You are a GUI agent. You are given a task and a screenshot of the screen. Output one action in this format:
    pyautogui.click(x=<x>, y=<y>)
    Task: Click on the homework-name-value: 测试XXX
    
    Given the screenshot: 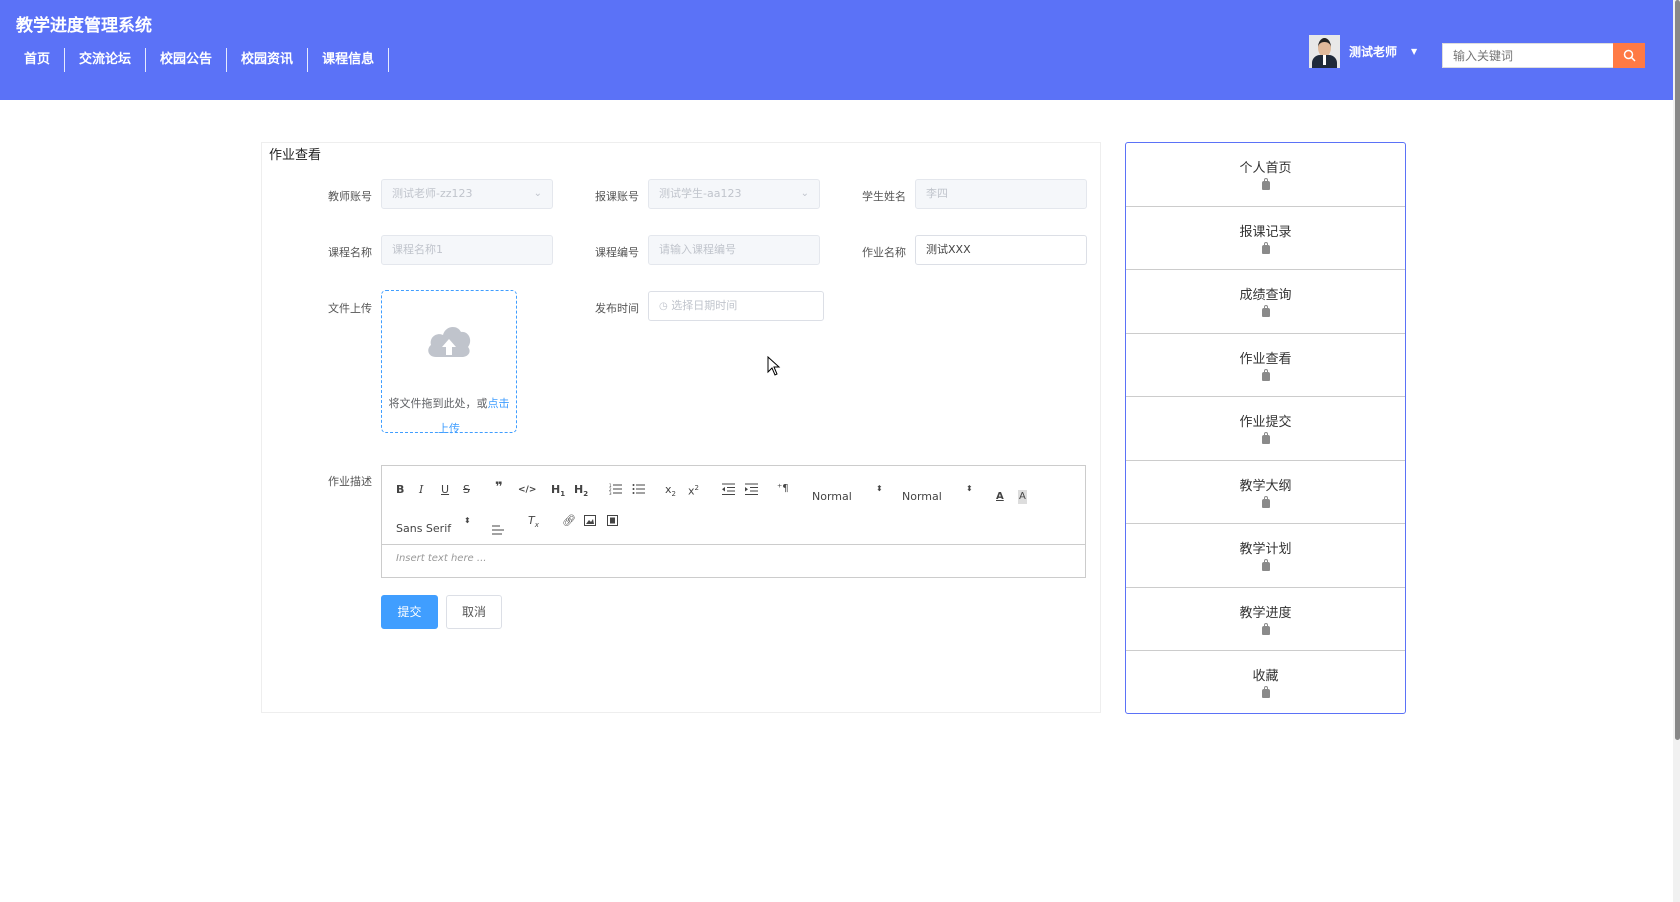 What is the action you would take?
    pyautogui.click(x=948, y=249)
    